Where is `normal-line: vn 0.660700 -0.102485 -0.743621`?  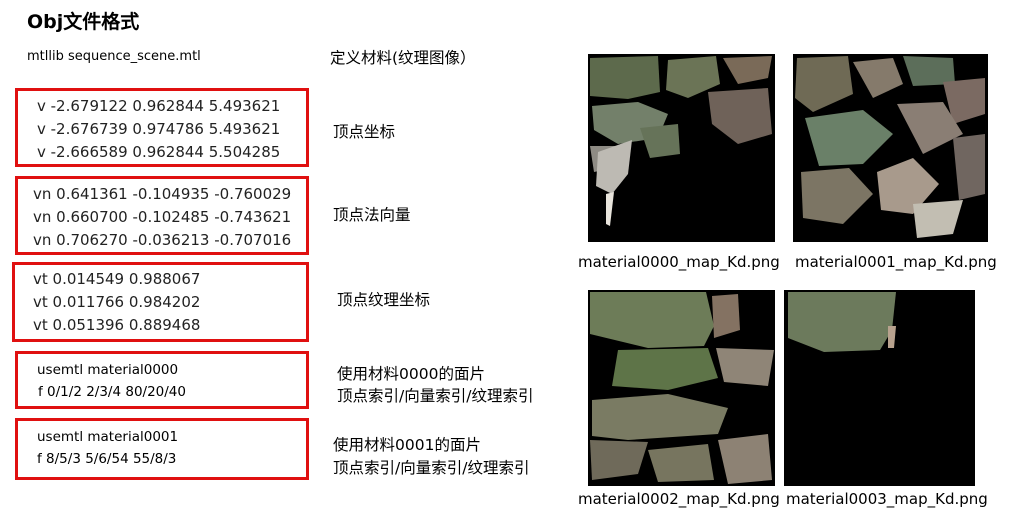
normal-line: vn 0.660700 -0.102485 -0.743621 is located at coordinates (162, 217).